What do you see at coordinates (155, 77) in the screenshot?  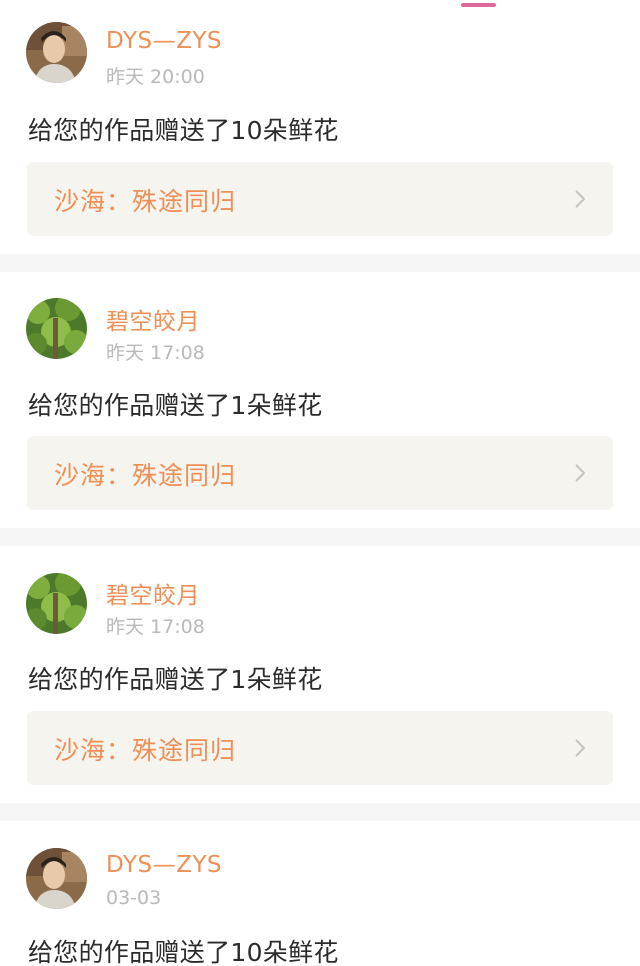 I see `timestamp: 昨天 20:00` at bounding box center [155, 77].